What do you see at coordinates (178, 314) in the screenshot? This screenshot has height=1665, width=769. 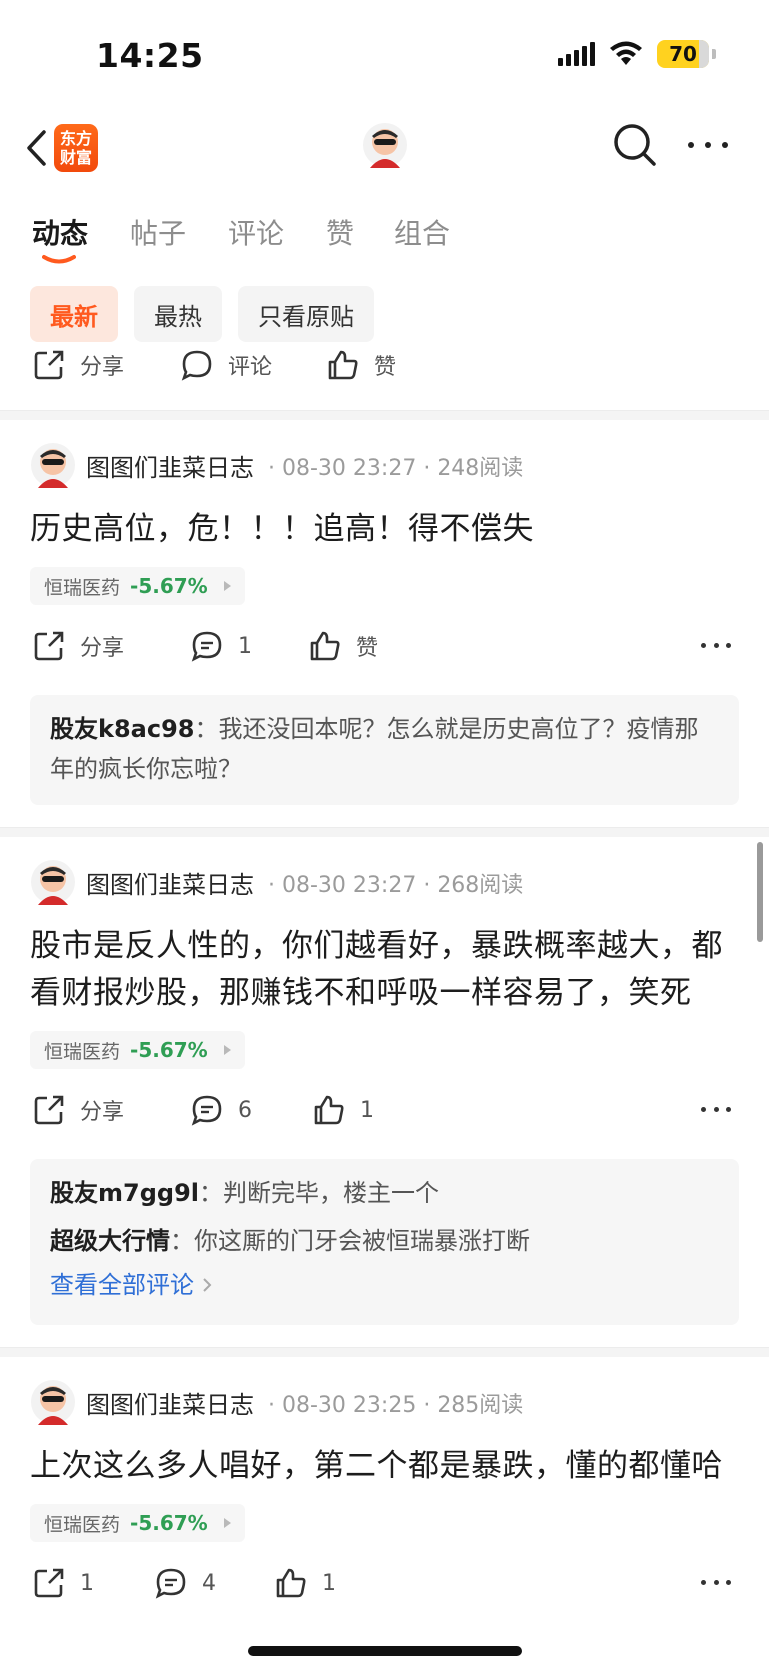 I see `filter-hot: 最热` at bounding box center [178, 314].